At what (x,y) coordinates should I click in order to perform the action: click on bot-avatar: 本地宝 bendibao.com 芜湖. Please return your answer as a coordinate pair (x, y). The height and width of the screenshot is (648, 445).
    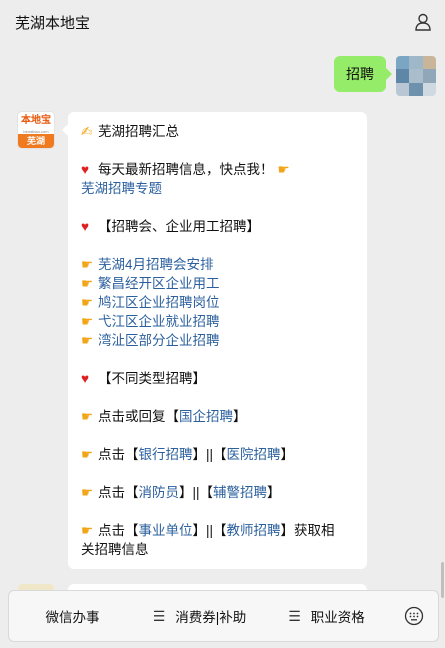
    Looking at the image, I should click on (36, 130).